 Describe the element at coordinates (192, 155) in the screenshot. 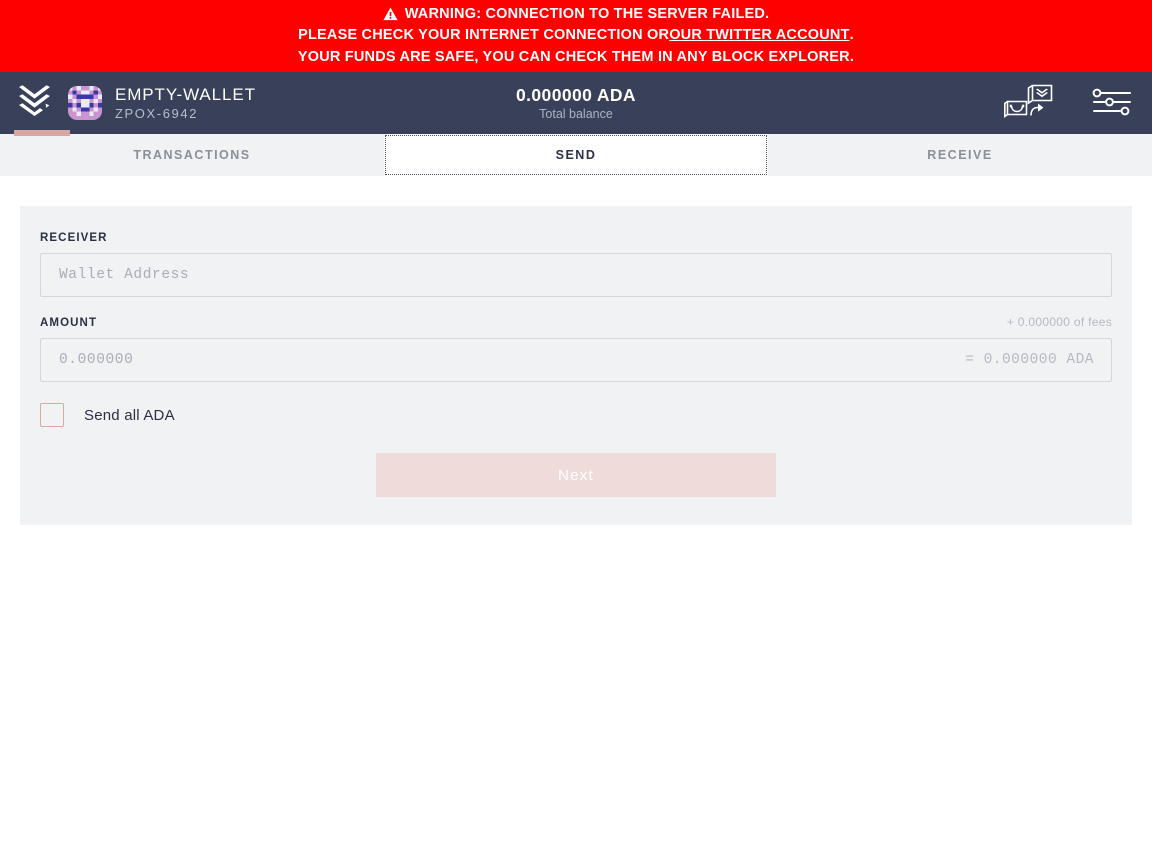

I see `tab-transactions: TRANSACTIONS` at that location.